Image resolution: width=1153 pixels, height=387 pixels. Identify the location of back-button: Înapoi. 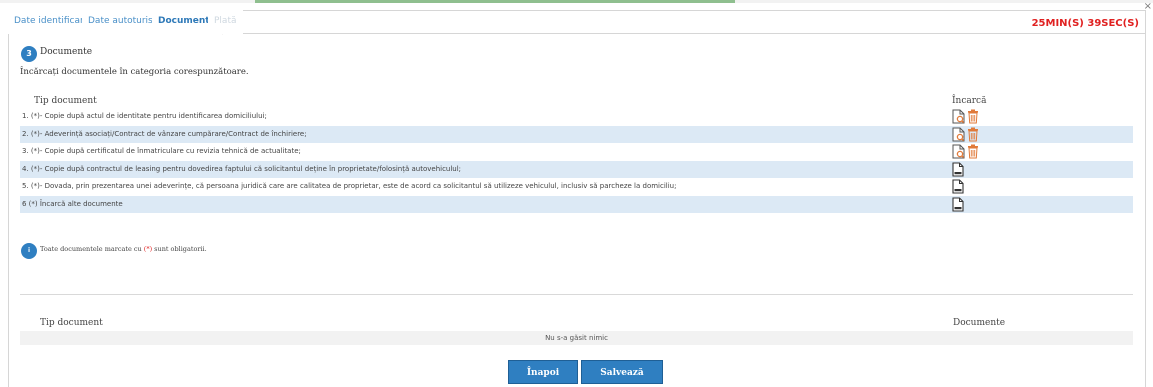
(543, 372).